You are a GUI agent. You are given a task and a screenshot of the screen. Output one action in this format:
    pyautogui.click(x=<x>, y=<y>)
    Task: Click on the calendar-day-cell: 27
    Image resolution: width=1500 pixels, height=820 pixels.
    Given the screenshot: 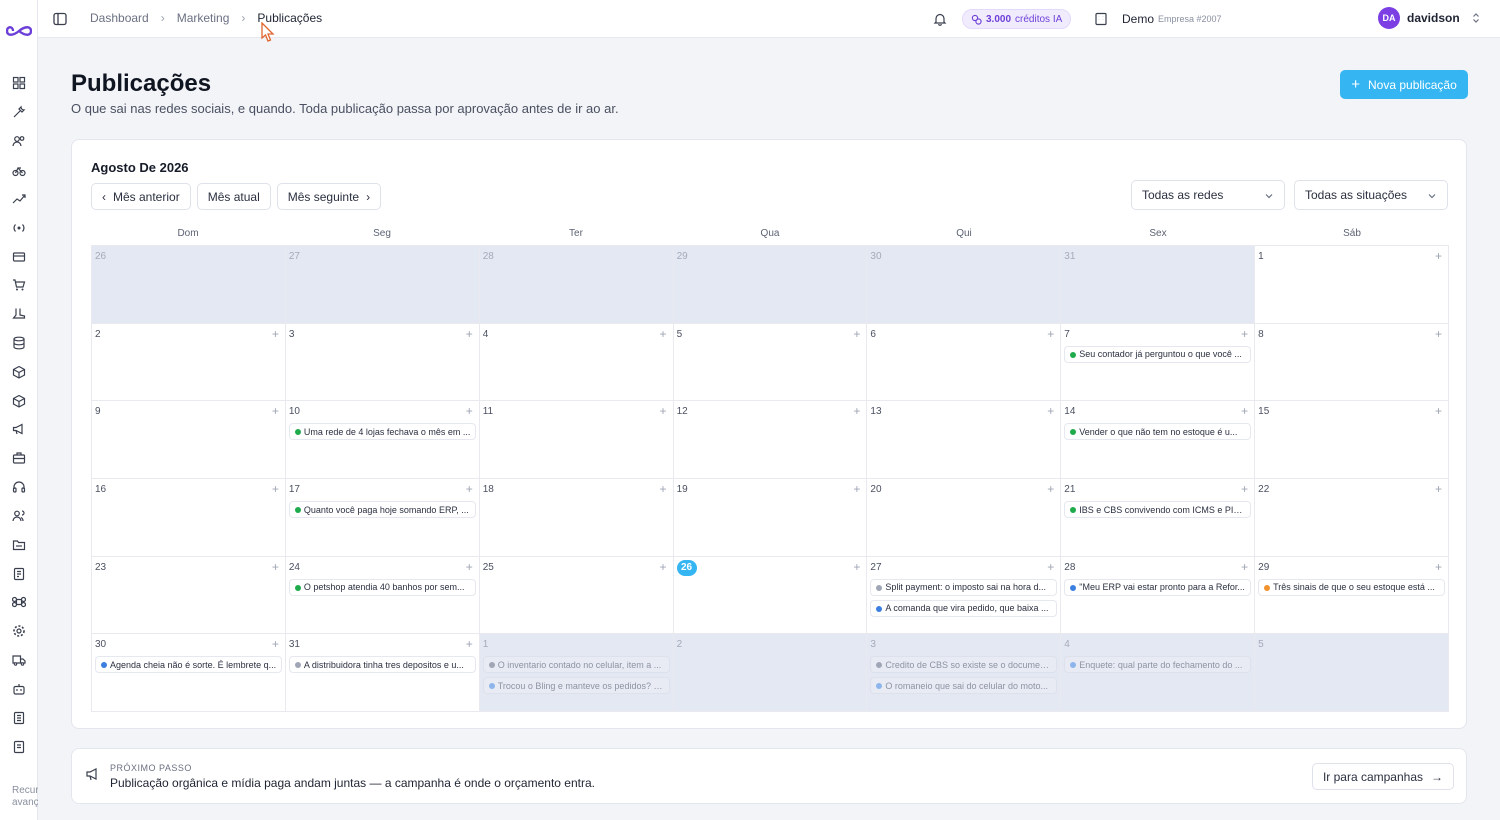 What is the action you would take?
    pyautogui.click(x=382, y=285)
    